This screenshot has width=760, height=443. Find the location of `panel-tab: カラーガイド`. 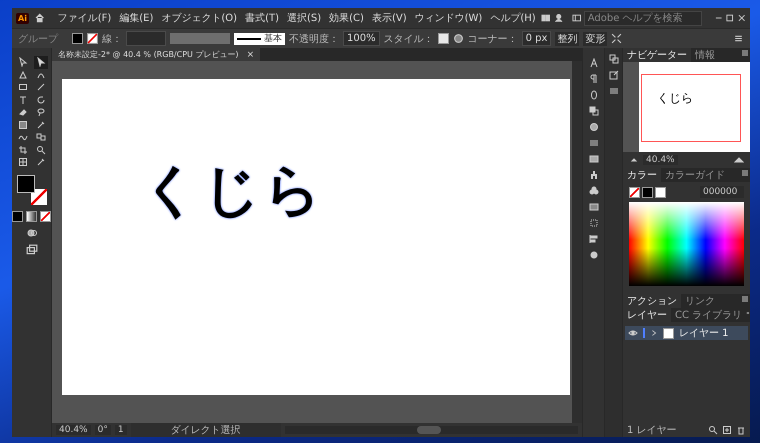

panel-tab: カラーガイド is located at coordinates (695, 175).